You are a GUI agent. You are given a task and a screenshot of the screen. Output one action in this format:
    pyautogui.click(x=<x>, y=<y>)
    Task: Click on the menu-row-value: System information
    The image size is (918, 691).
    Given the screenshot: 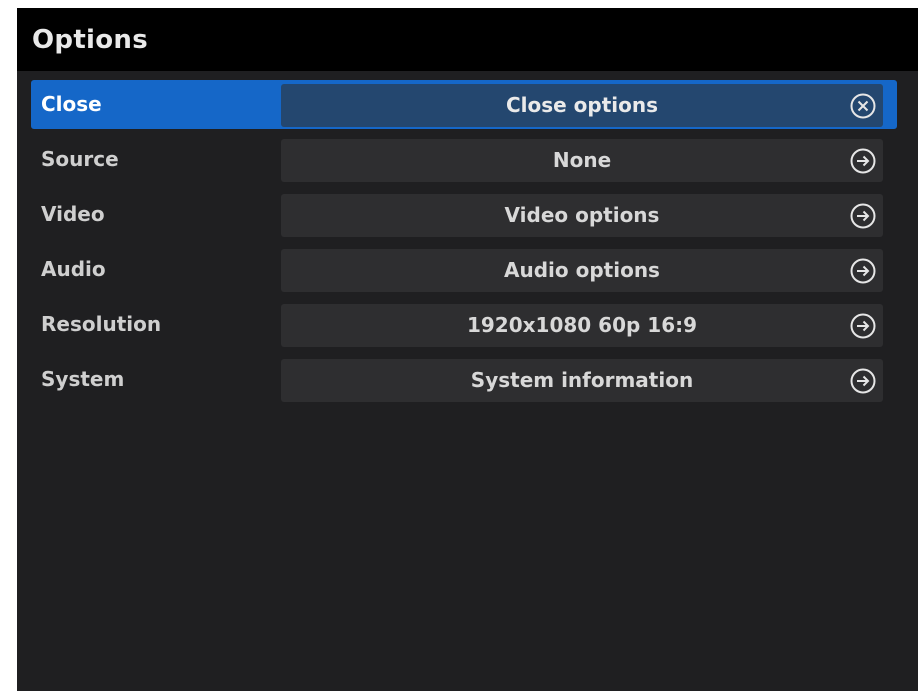 What is the action you would take?
    pyautogui.click(x=582, y=380)
    